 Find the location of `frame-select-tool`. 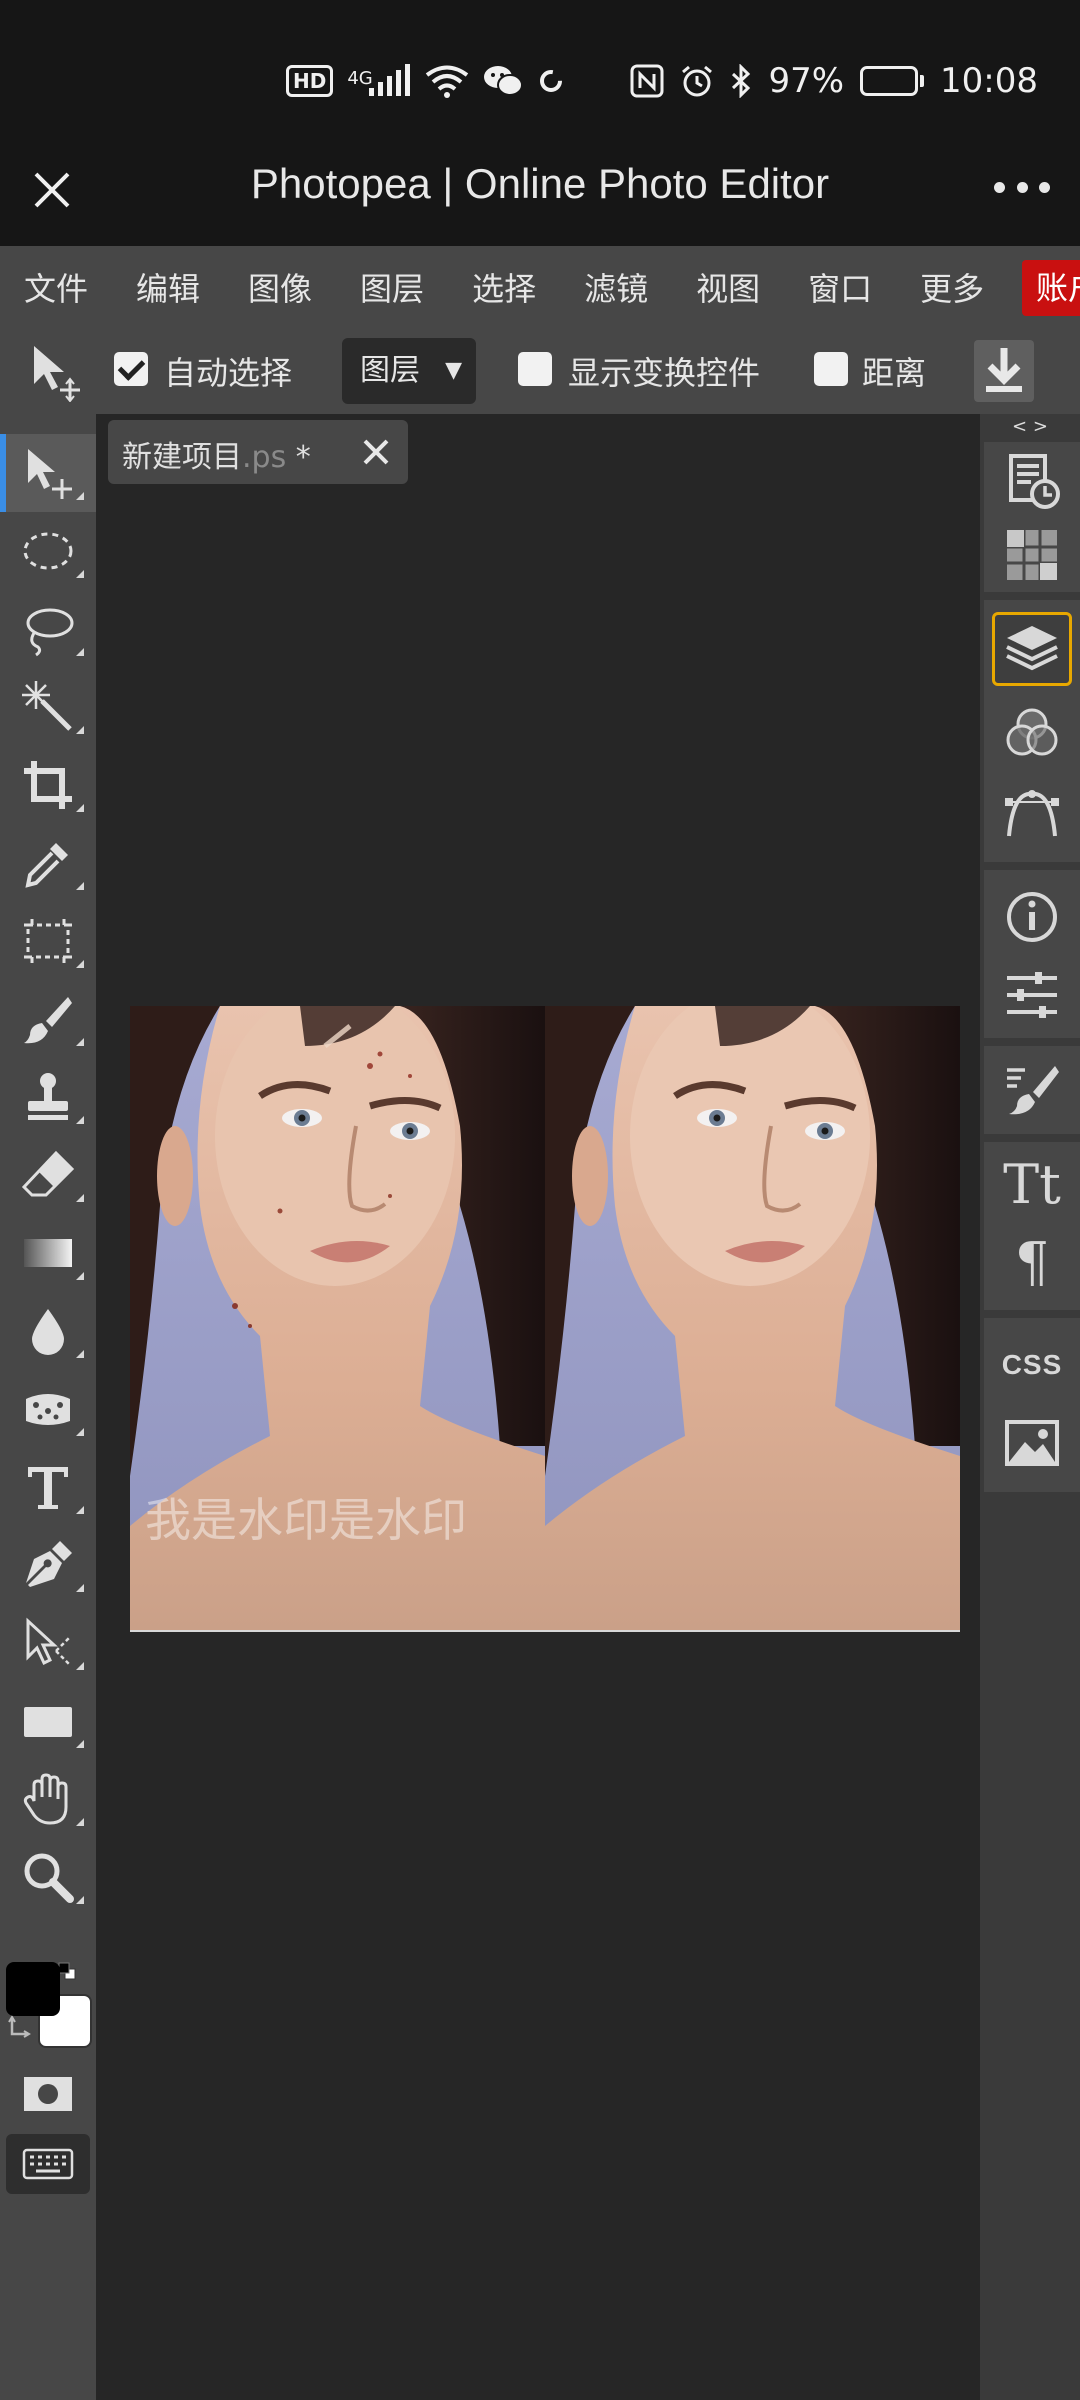

frame-select-tool is located at coordinates (48, 941).